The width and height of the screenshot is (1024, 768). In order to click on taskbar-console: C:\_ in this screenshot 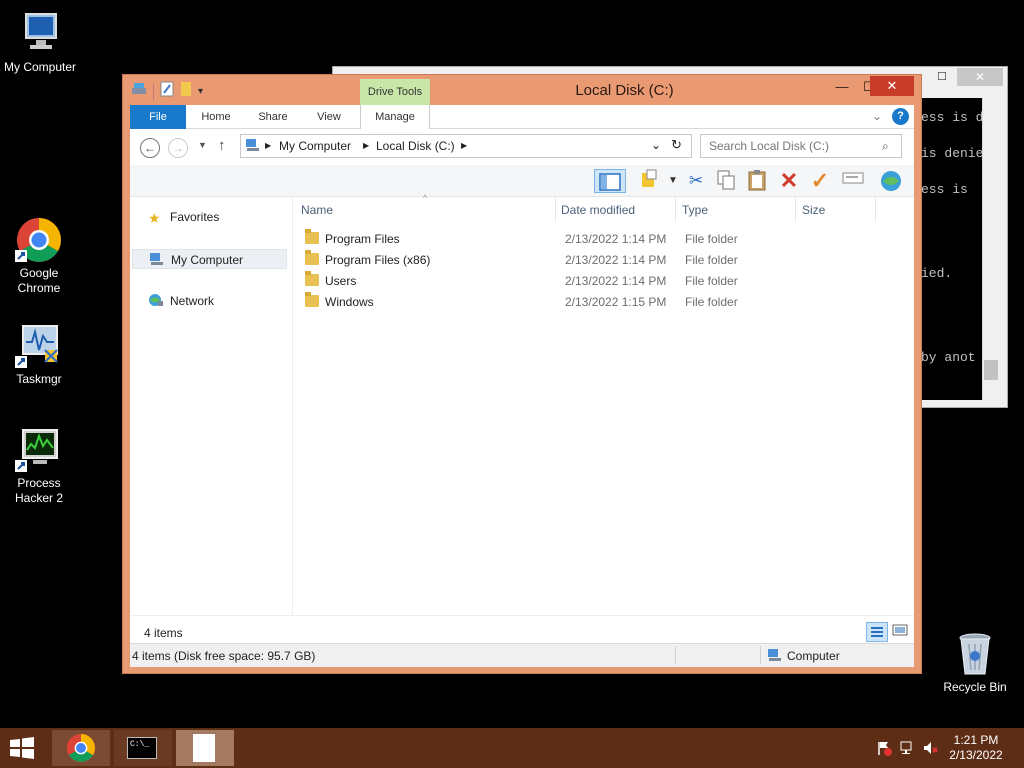, I will do `click(143, 748)`.